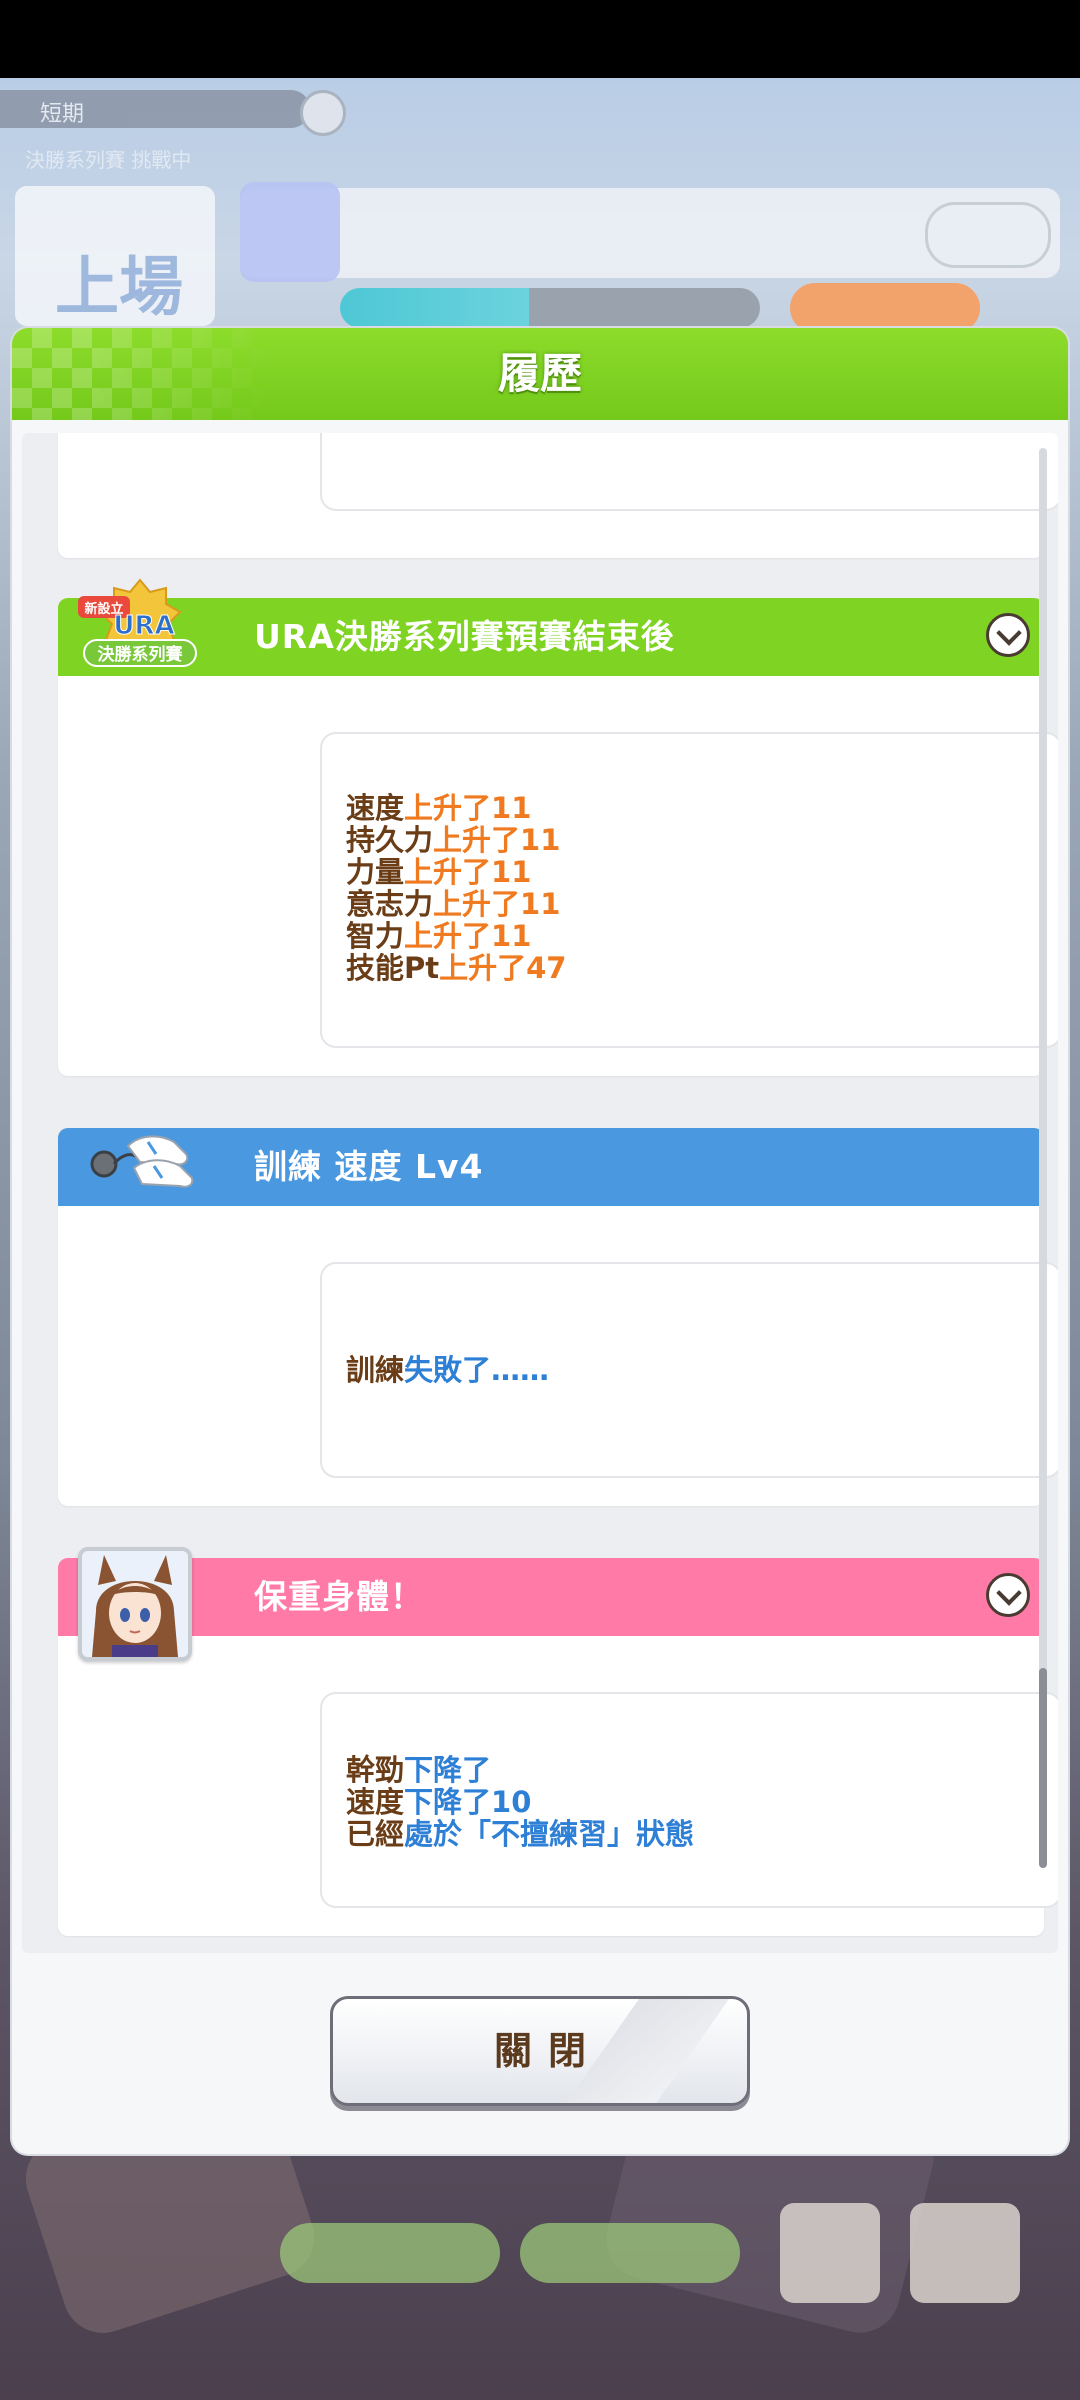  What do you see at coordinates (141, 654) in the screenshot?
I see `badge-text-finals: 決勝系列賽` at bounding box center [141, 654].